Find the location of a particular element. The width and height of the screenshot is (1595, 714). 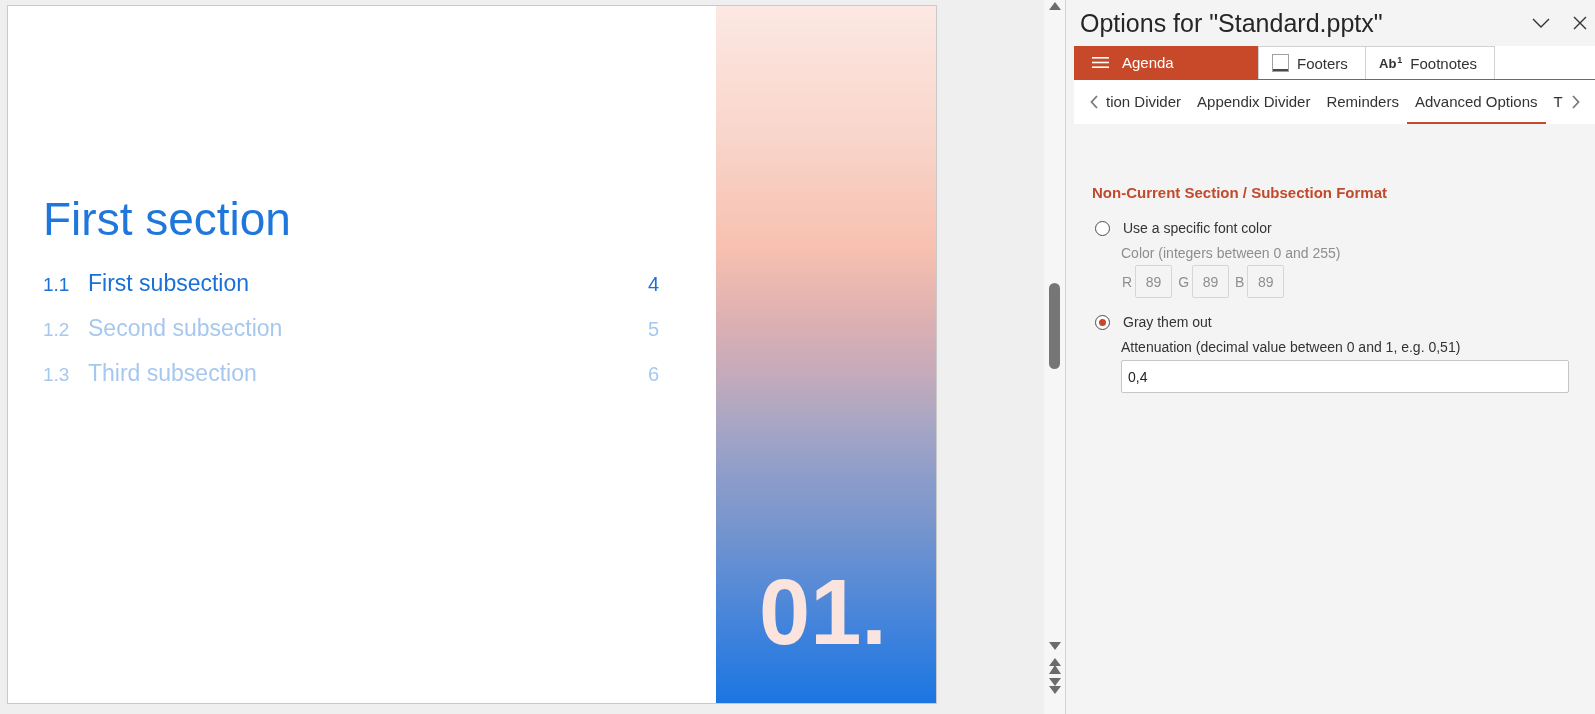

menu-icon is located at coordinates (1100, 62).